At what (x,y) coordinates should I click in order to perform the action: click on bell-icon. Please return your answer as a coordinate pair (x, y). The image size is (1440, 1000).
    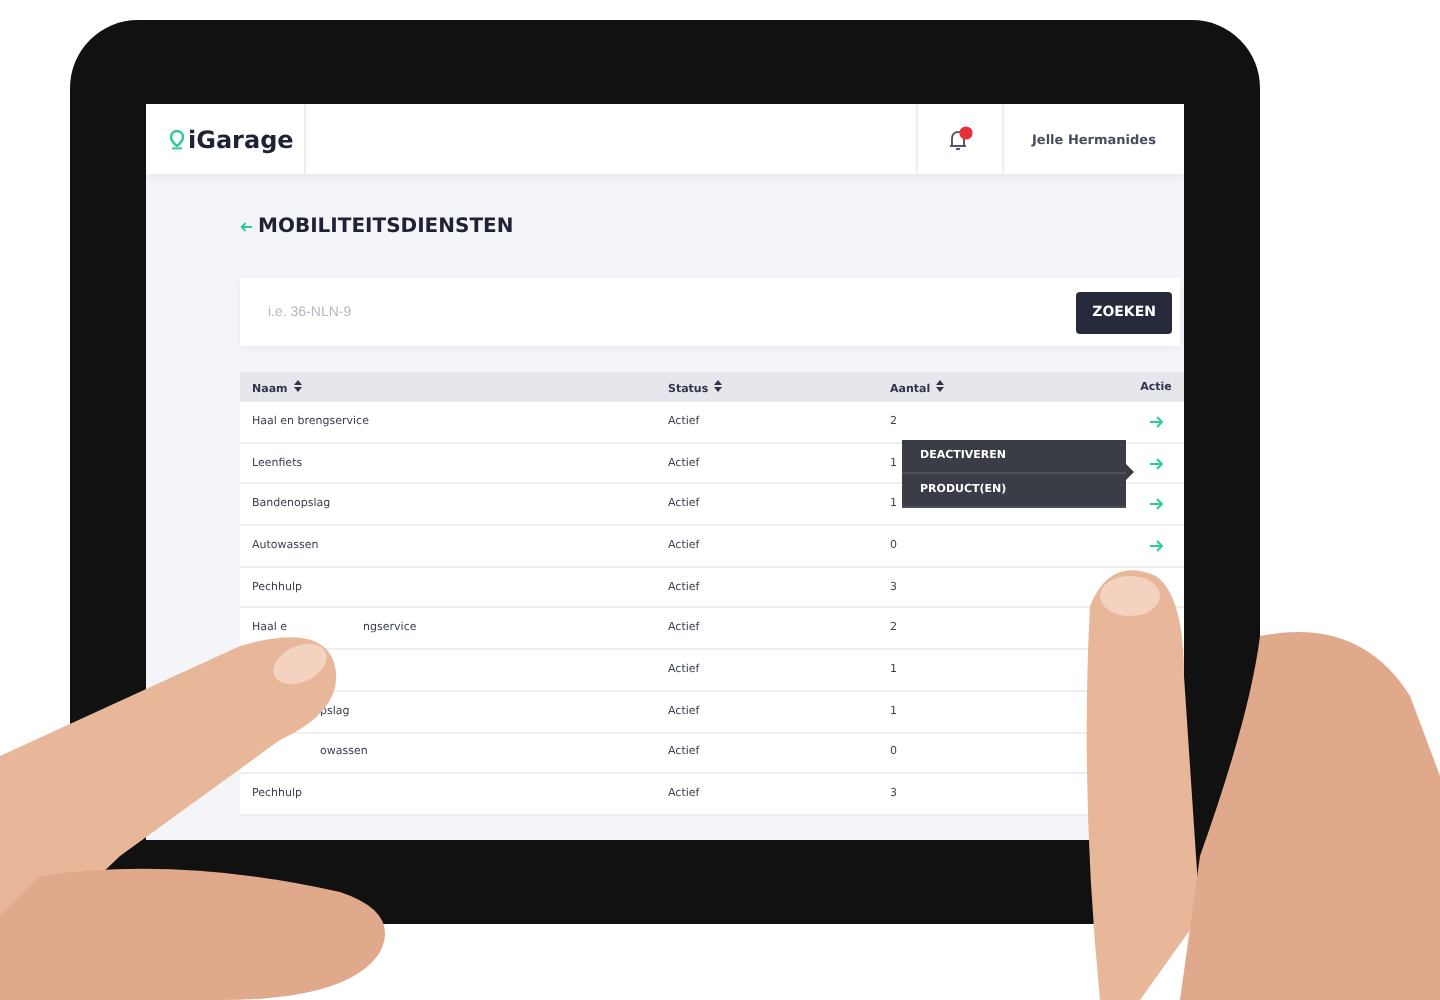
    Looking at the image, I should click on (960, 139).